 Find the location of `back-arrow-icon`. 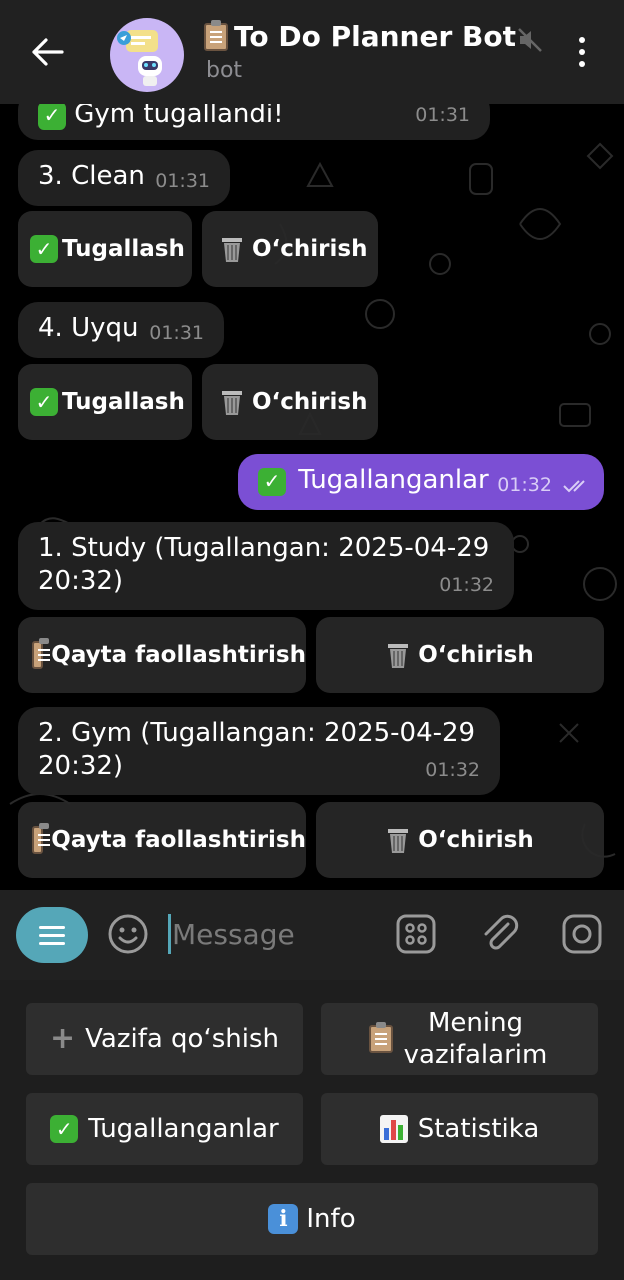

back-arrow-icon is located at coordinates (48, 52).